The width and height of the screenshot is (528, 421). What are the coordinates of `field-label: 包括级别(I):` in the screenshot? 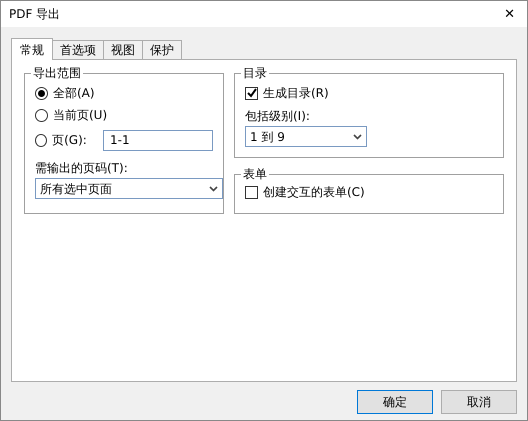 It's located at (278, 116).